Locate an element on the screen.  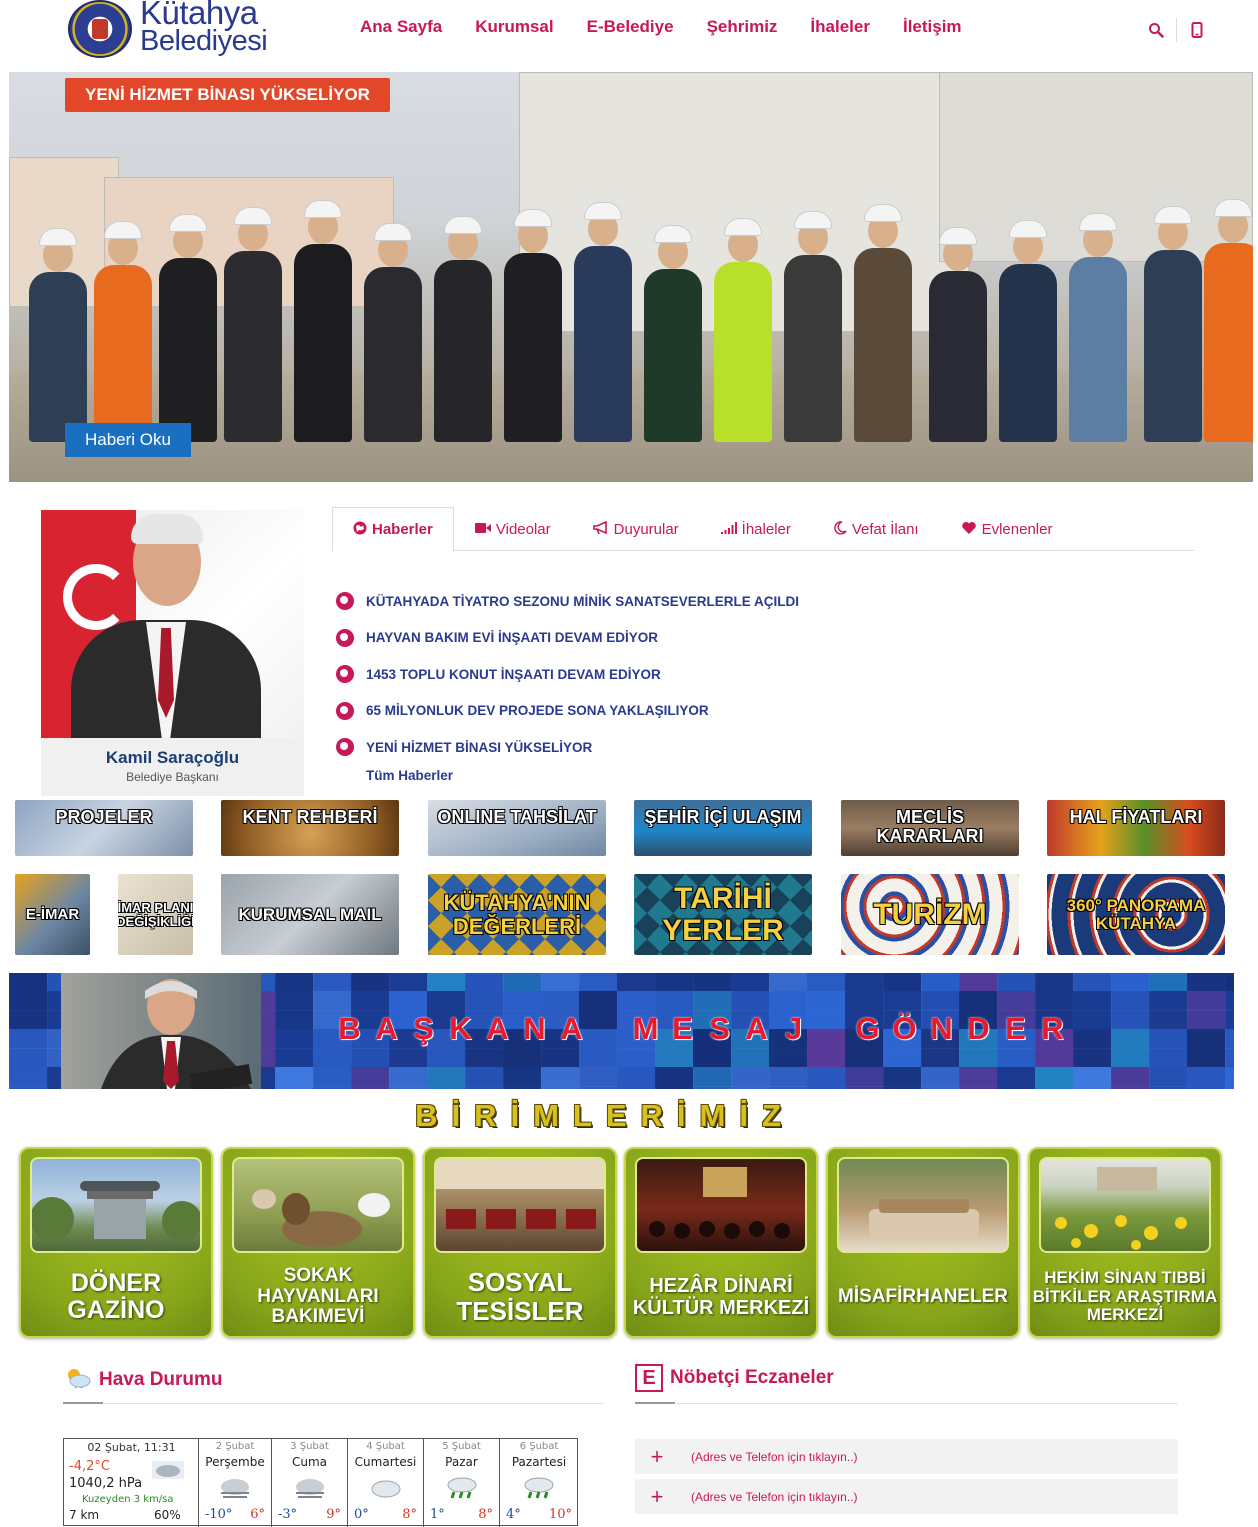
weather-day-name: Cuma is located at coordinates (309, 1462).